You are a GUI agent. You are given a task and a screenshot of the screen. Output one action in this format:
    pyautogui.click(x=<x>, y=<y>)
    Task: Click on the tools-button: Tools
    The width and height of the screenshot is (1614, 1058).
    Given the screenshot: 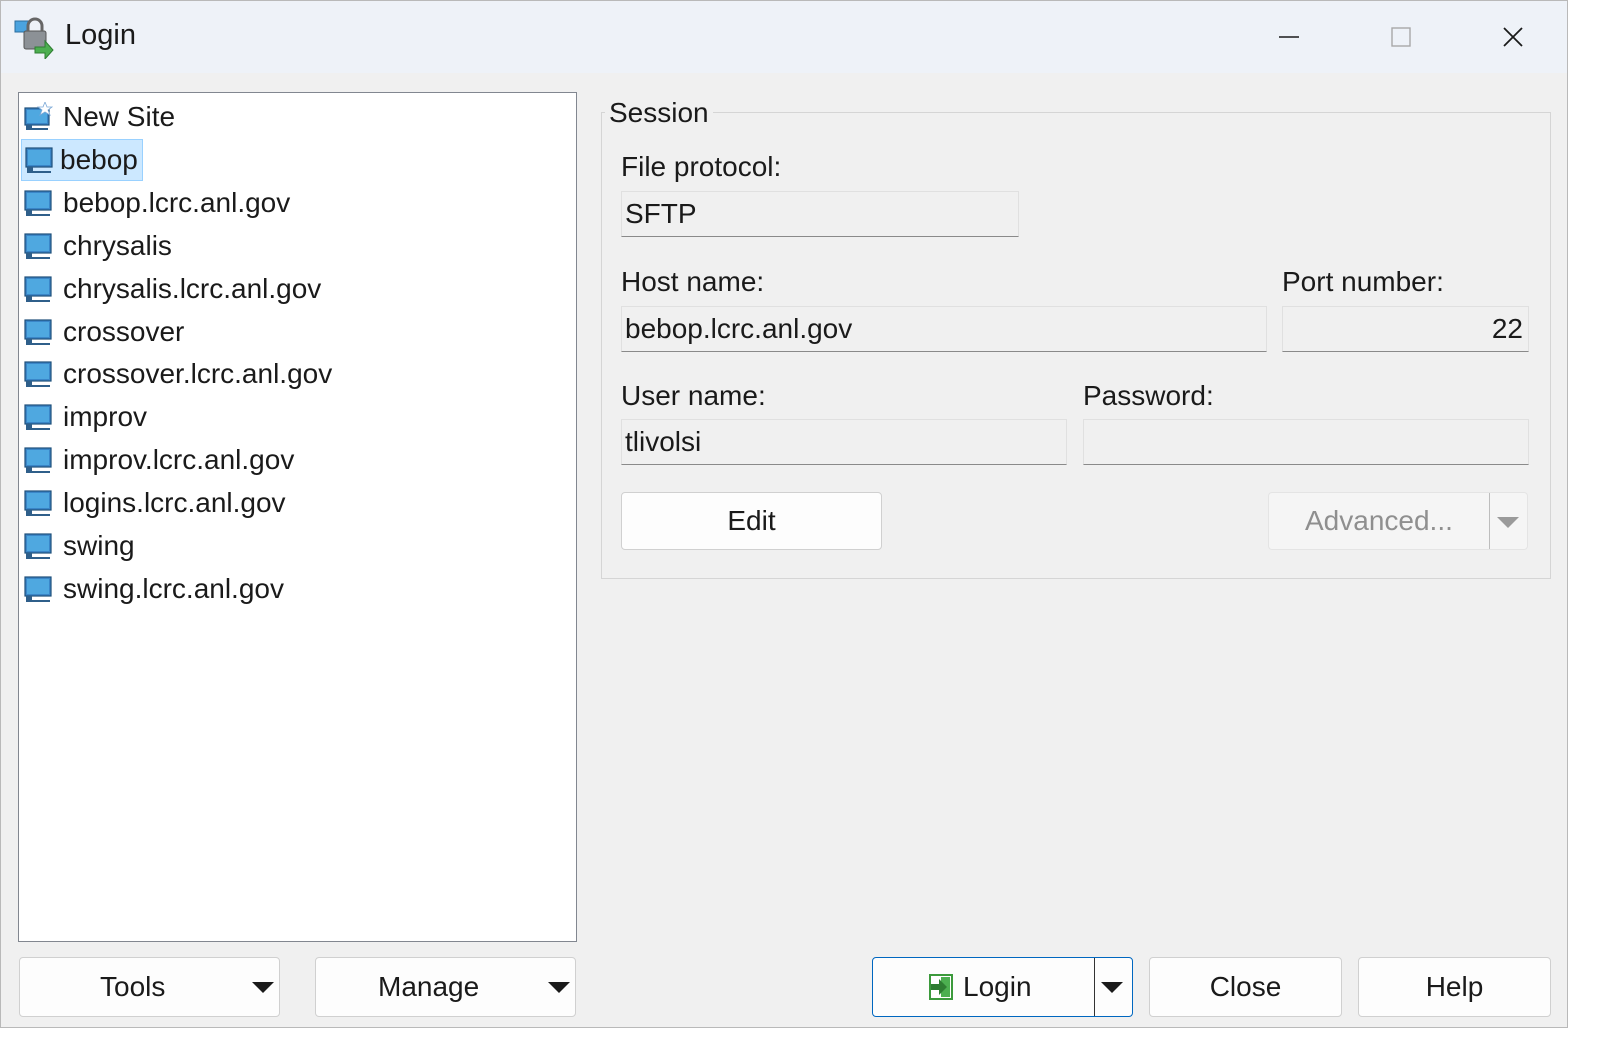 What is the action you would take?
    pyautogui.click(x=149, y=987)
    